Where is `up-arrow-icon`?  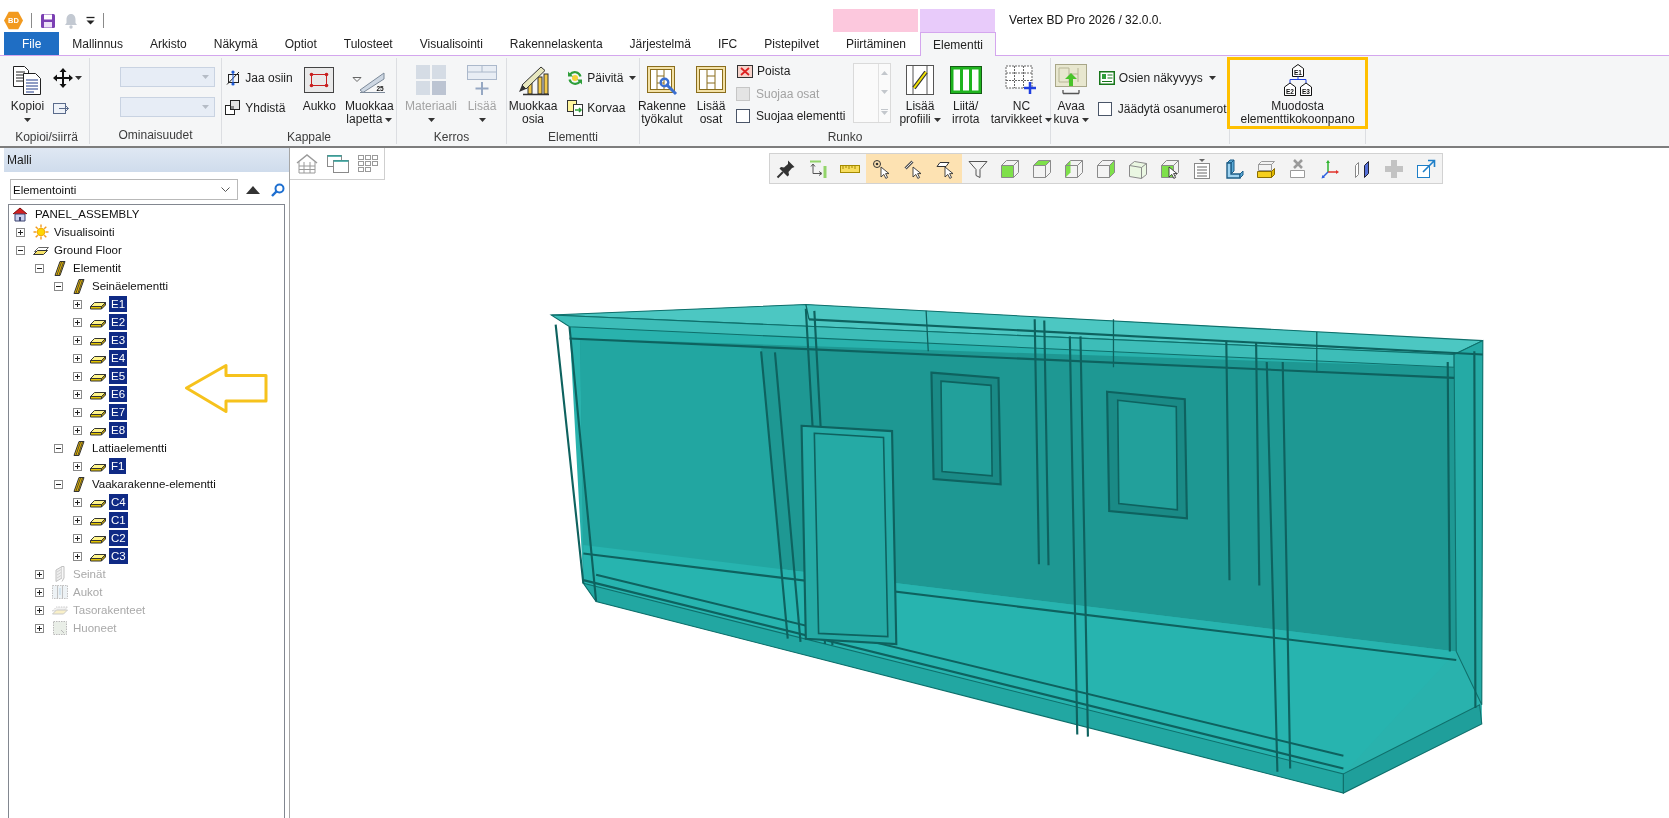 up-arrow-icon is located at coordinates (253, 189).